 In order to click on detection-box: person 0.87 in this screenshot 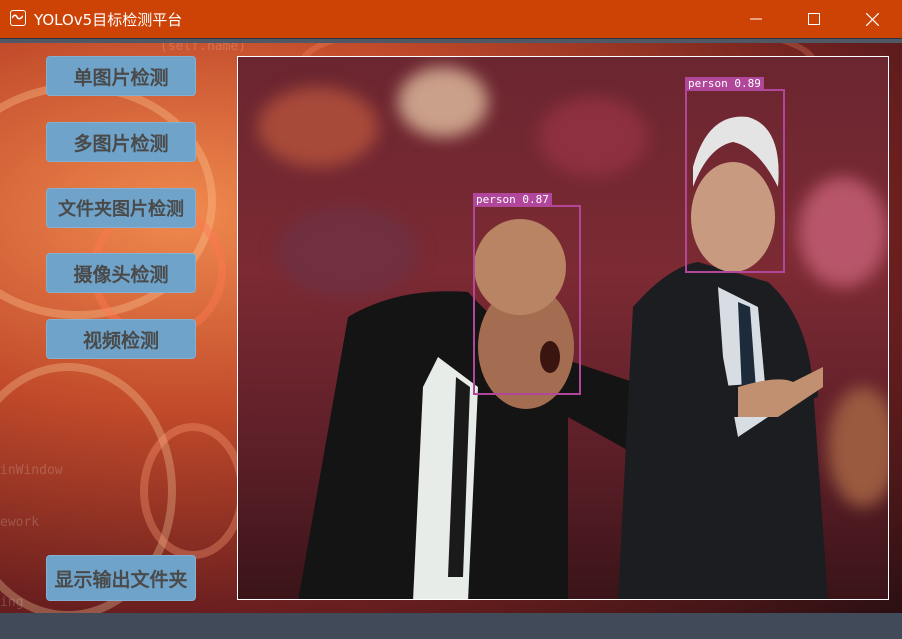, I will do `click(527, 294)`.